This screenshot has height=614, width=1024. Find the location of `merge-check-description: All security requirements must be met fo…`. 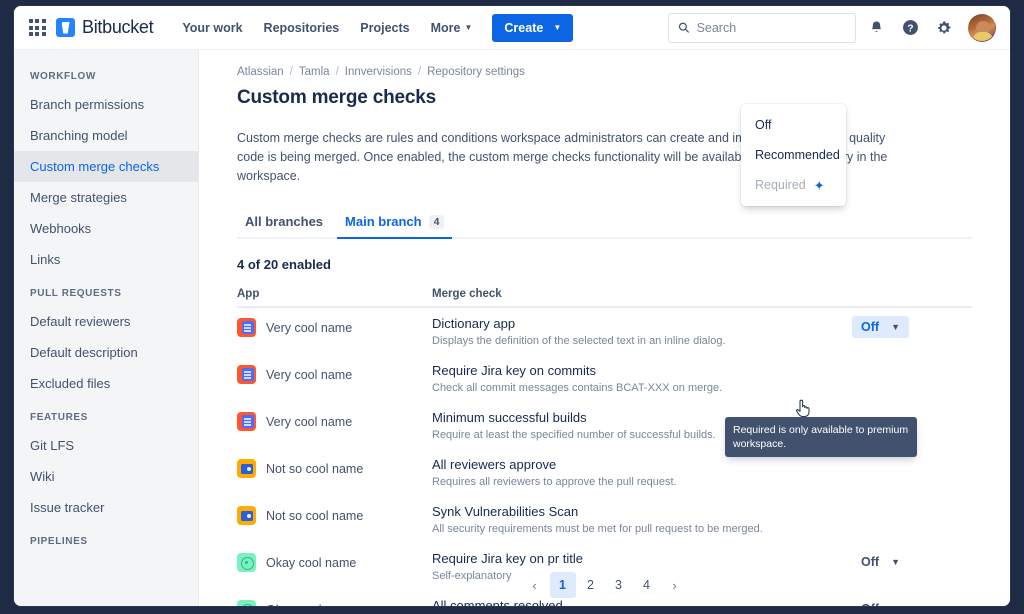

merge-check-description: All security requirements must be met fo… is located at coordinates (597, 529).